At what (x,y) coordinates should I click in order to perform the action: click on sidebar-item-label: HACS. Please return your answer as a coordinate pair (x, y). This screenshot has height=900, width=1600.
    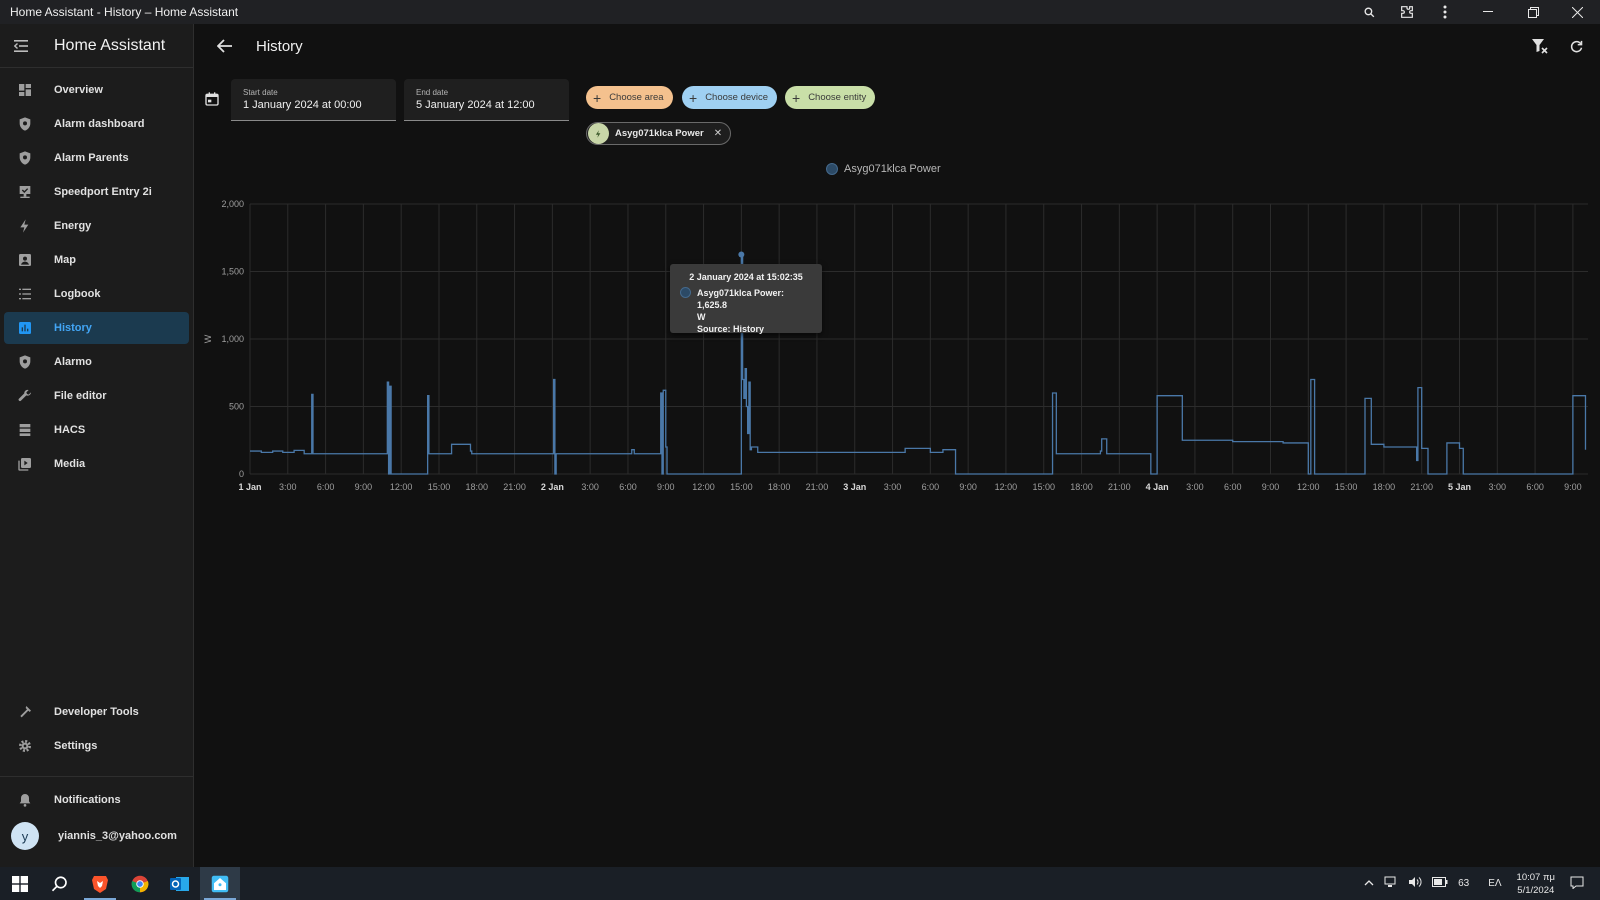
    Looking at the image, I should click on (70, 430).